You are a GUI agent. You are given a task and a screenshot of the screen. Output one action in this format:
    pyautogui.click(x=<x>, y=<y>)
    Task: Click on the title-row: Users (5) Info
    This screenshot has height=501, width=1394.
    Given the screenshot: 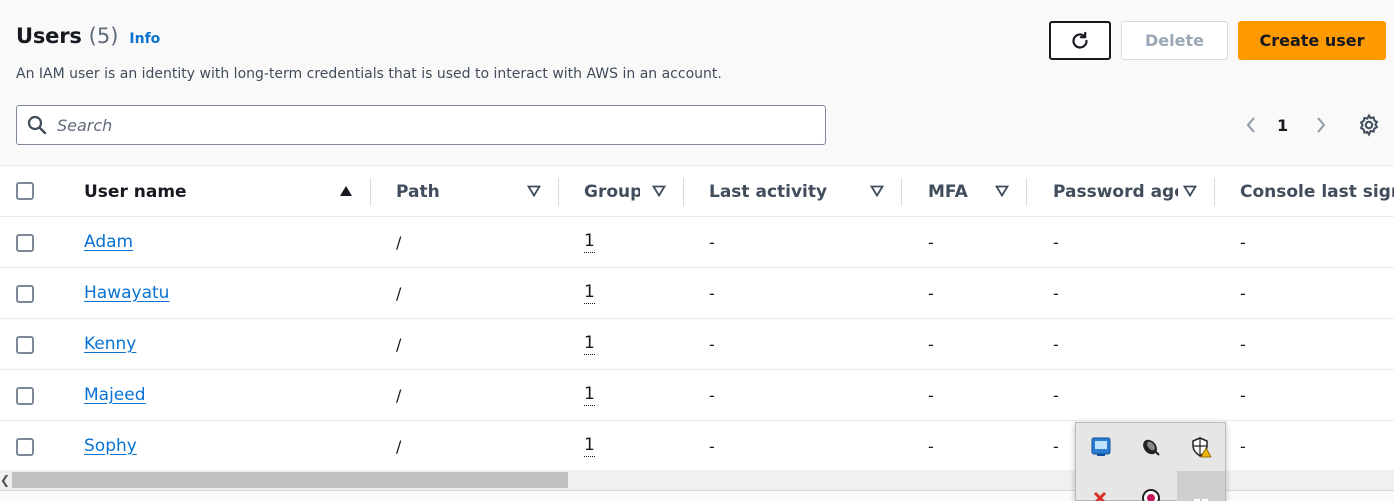 What is the action you would take?
    pyautogui.click(x=88, y=36)
    